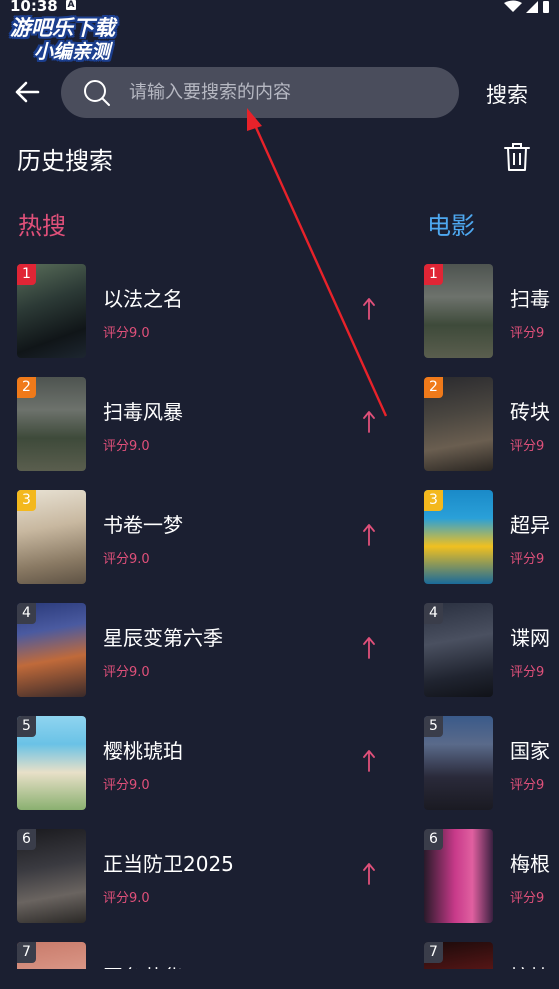 This screenshot has height=989, width=559. What do you see at coordinates (207, 424) in the screenshot?
I see `hot-item-2: 2 扫毒风暴 评分9.0` at bounding box center [207, 424].